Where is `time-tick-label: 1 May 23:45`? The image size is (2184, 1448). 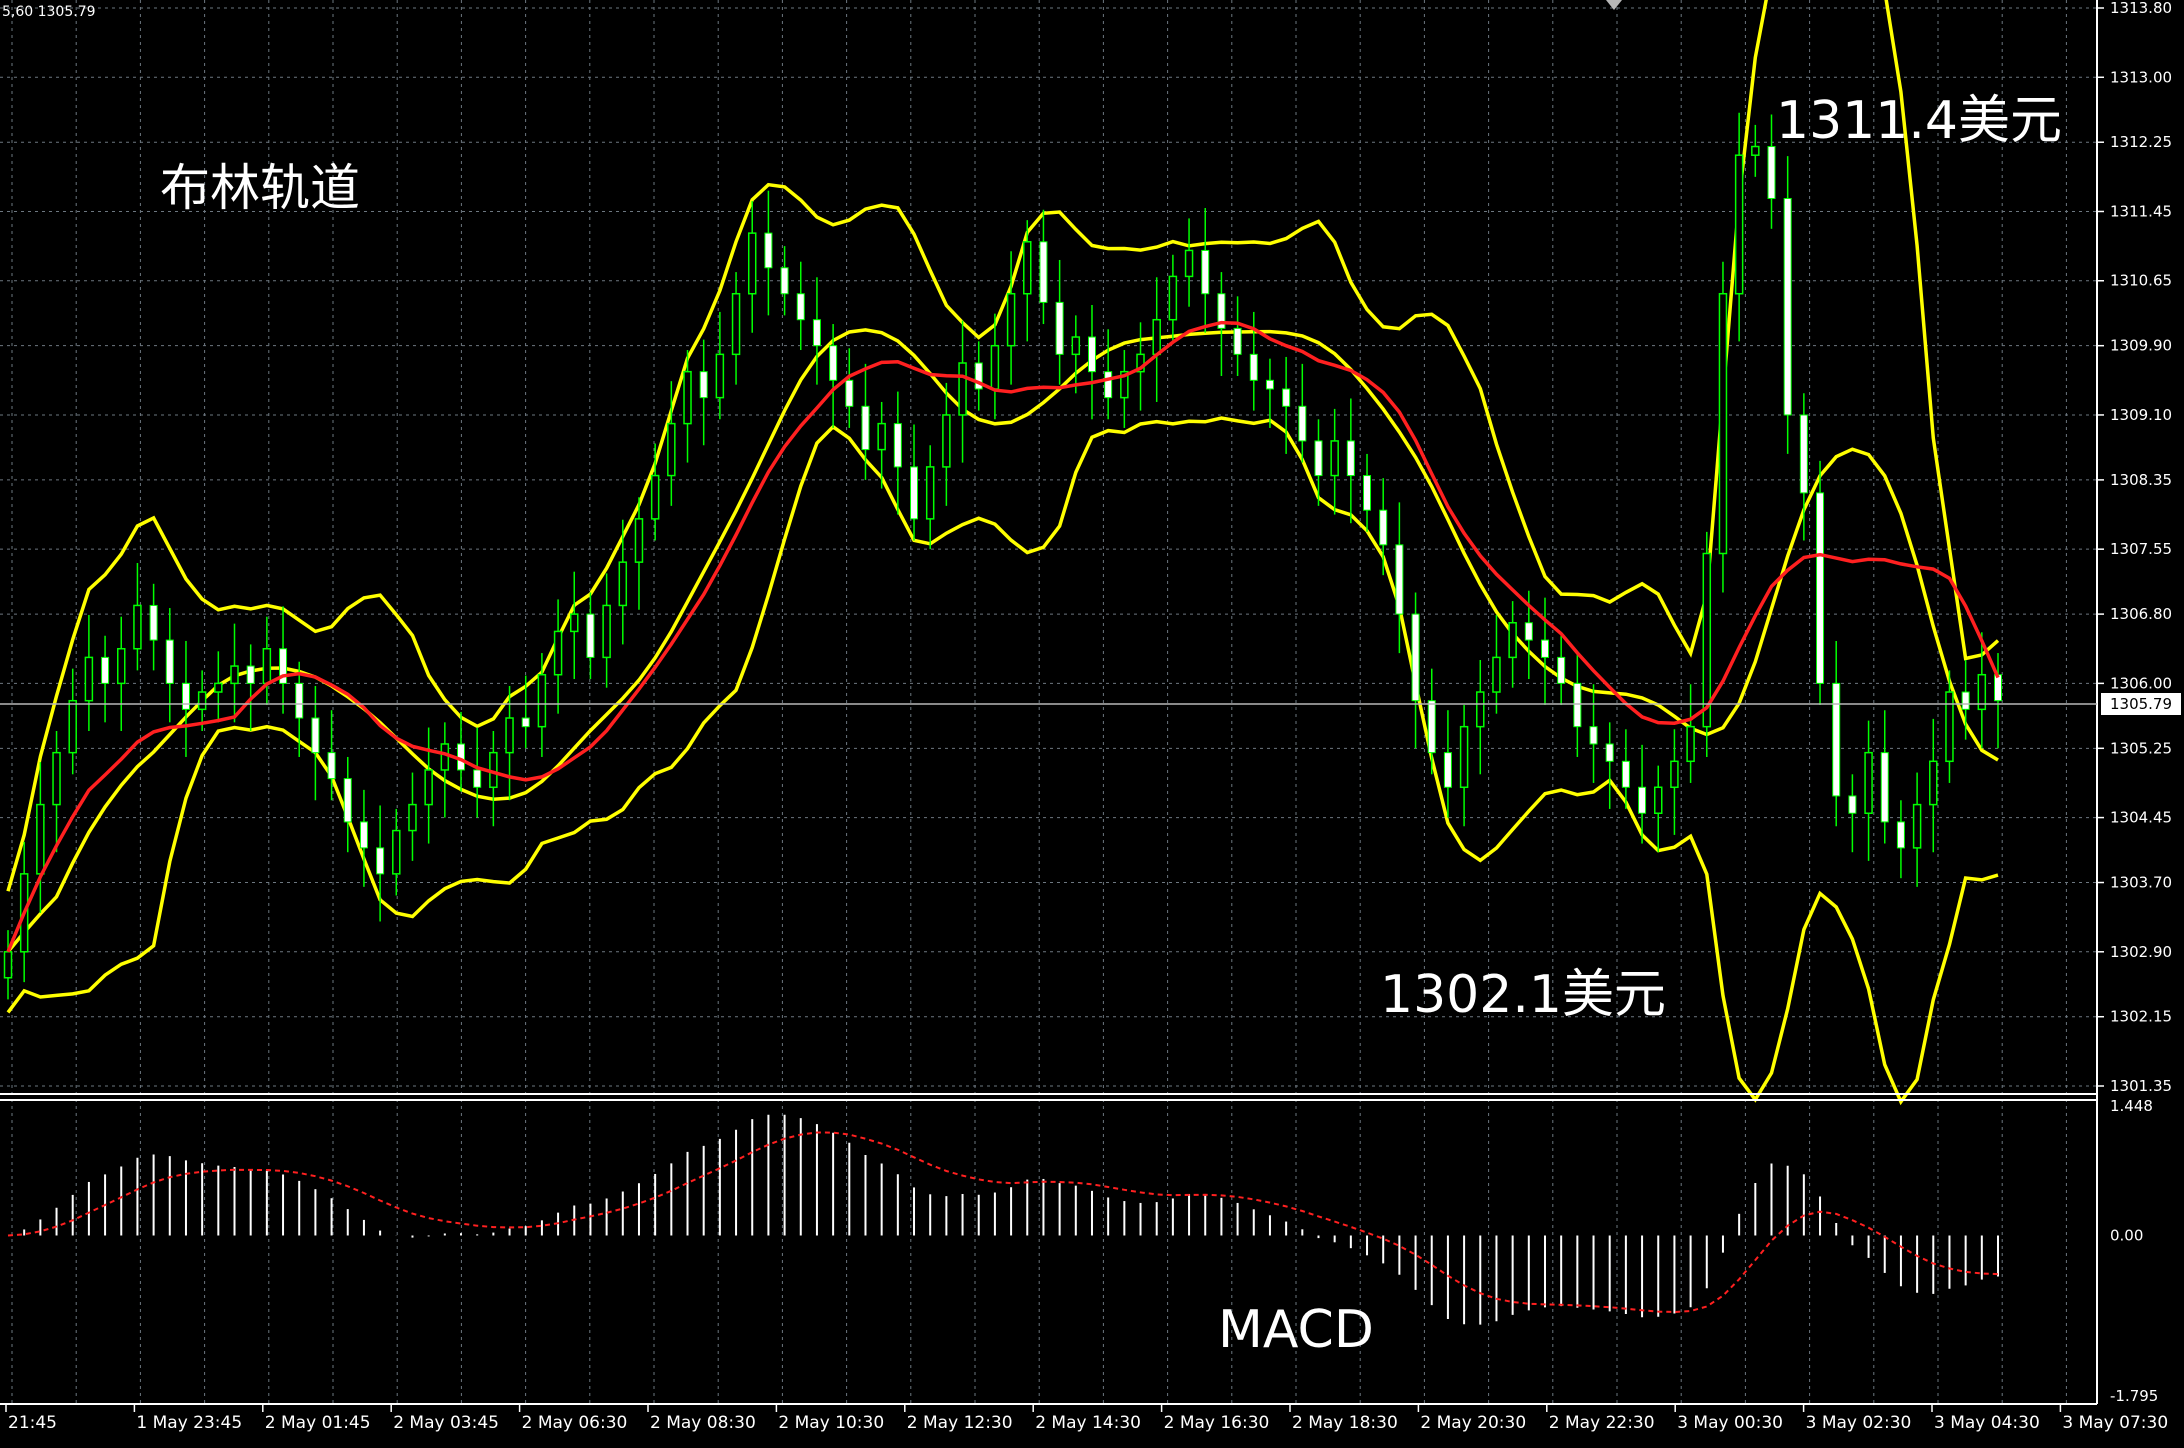 time-tick-label: 1 May 23:45 is located at coordinates (189, 1423).